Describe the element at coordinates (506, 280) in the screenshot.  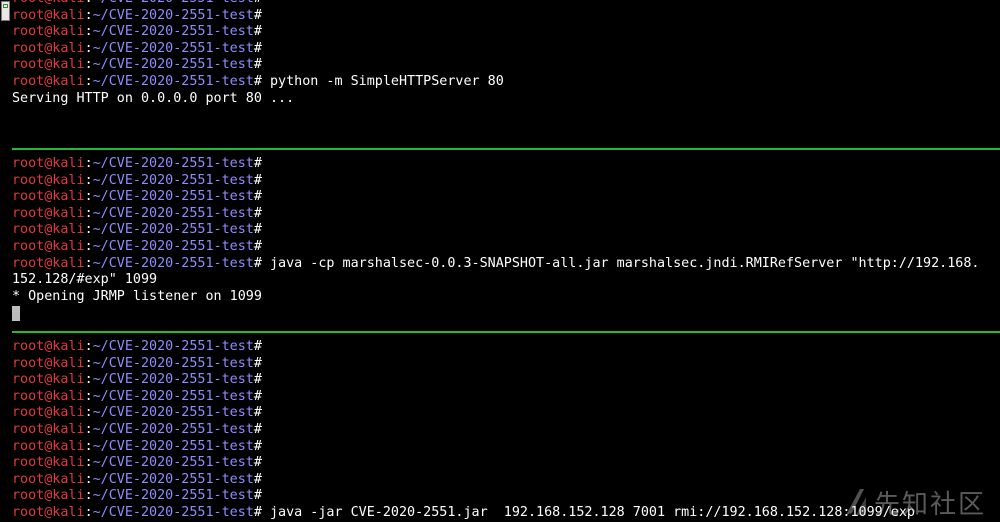
I see `output-line: 152.128/#exp" 1099` at that location.